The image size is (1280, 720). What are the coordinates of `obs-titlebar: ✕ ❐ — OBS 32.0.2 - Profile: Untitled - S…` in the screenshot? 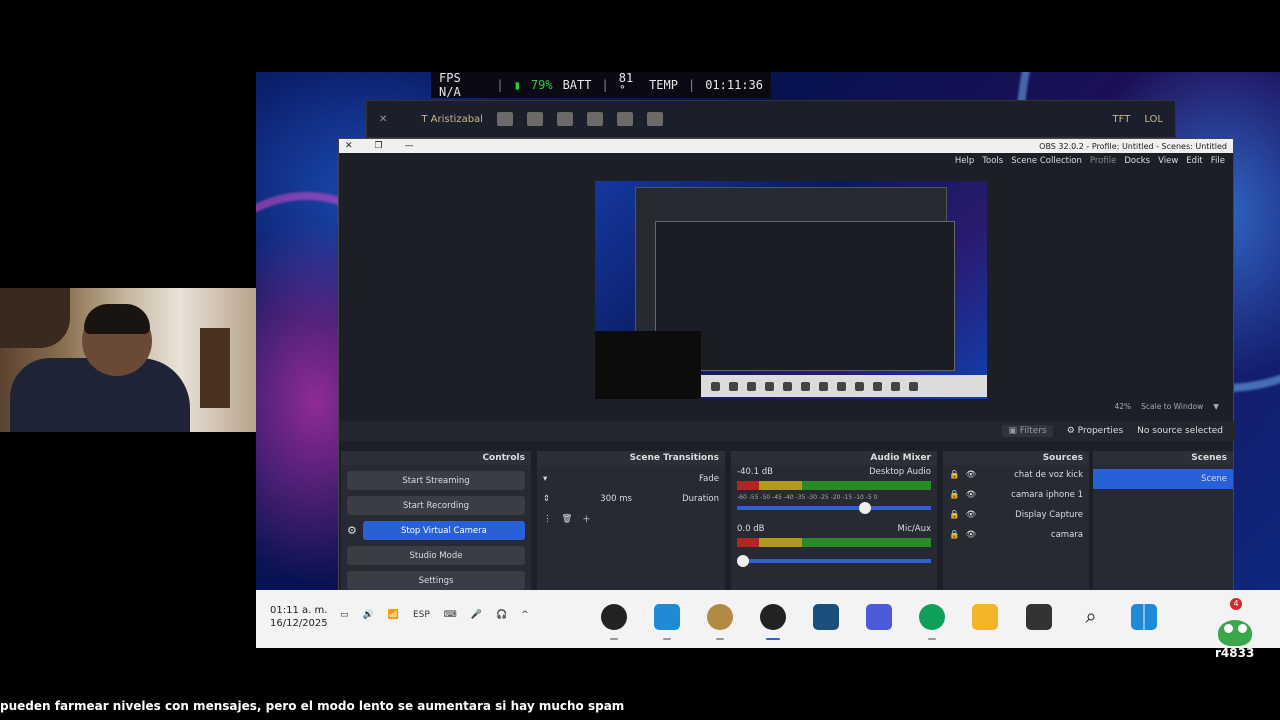 It's located at (786, 146).